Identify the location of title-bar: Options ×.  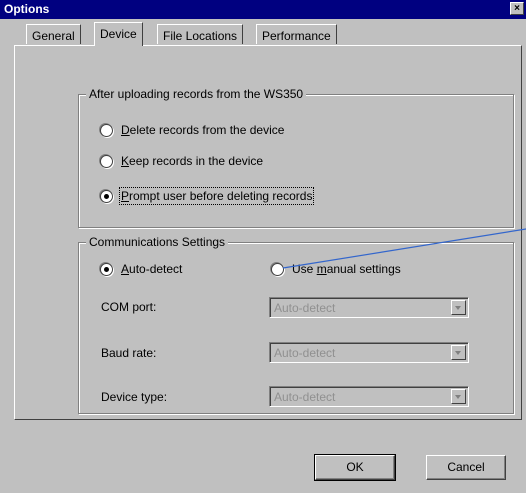
(263, 9).